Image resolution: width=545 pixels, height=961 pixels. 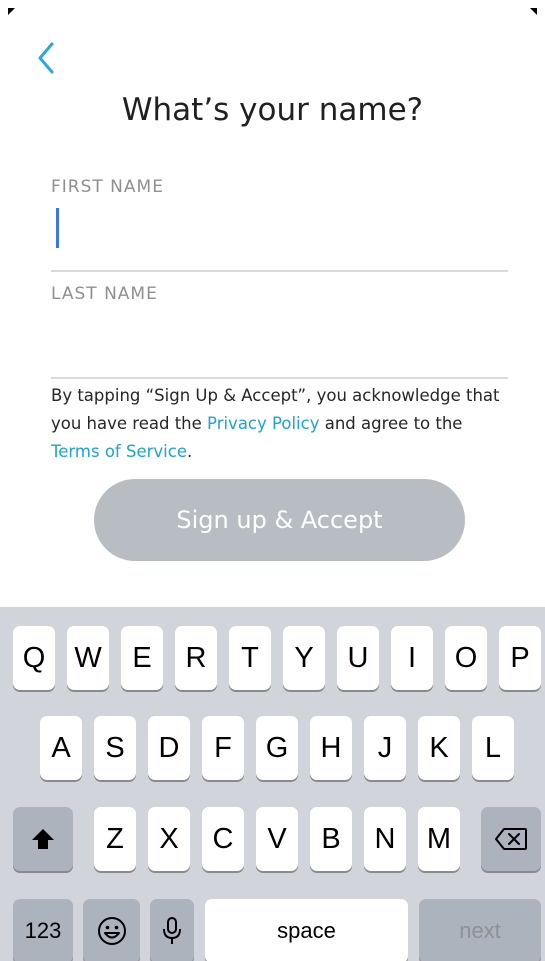 I want to click on key-o: O, so click(x=466, y=658).